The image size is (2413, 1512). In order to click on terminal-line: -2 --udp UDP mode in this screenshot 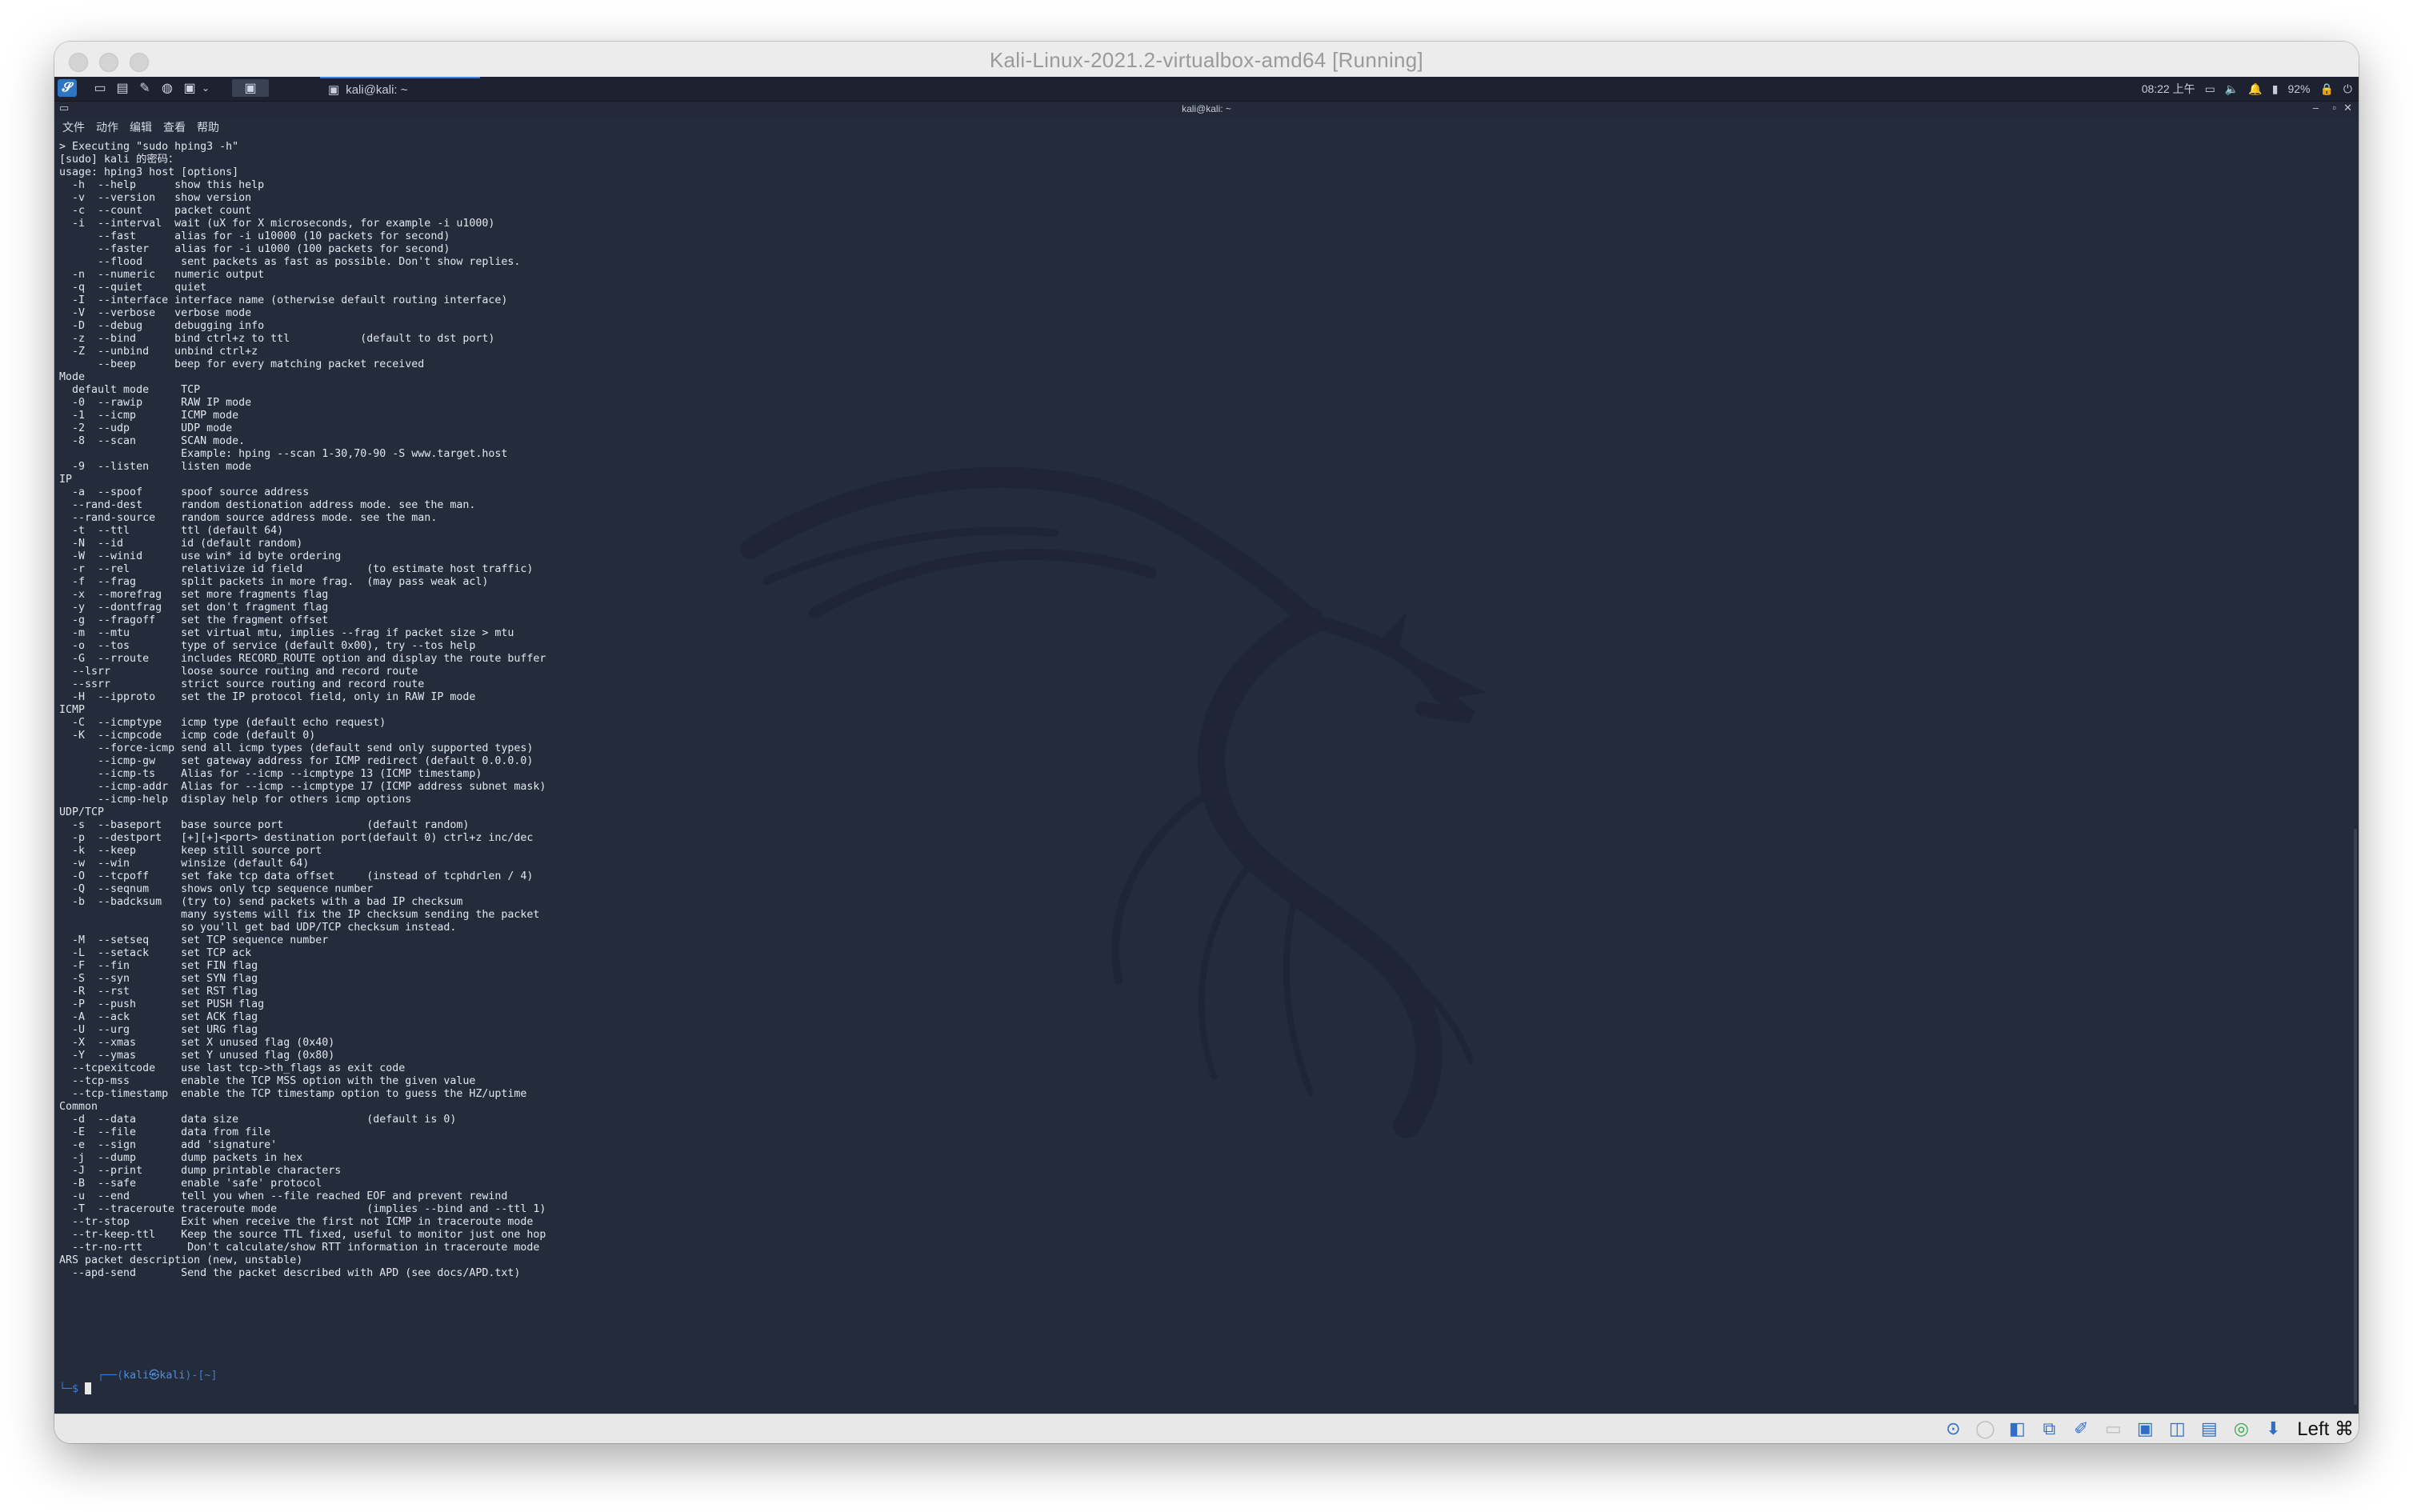, I will do `click(146, 428)`.